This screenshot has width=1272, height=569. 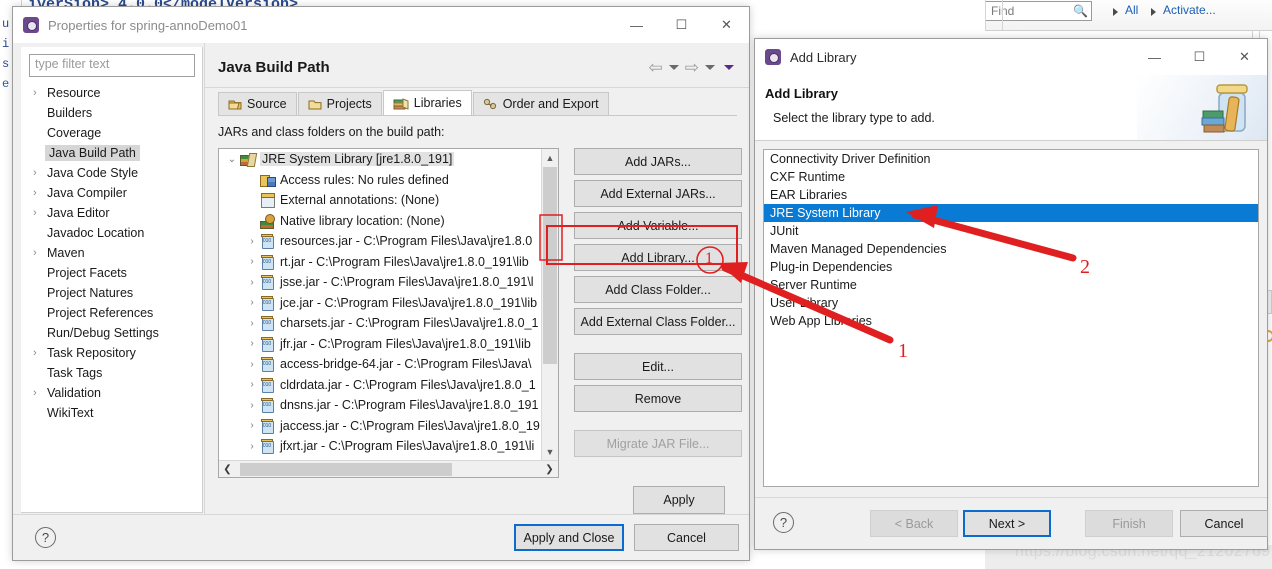 I want to click on caret-right-icon-activate, so click(x=1153, y=12).